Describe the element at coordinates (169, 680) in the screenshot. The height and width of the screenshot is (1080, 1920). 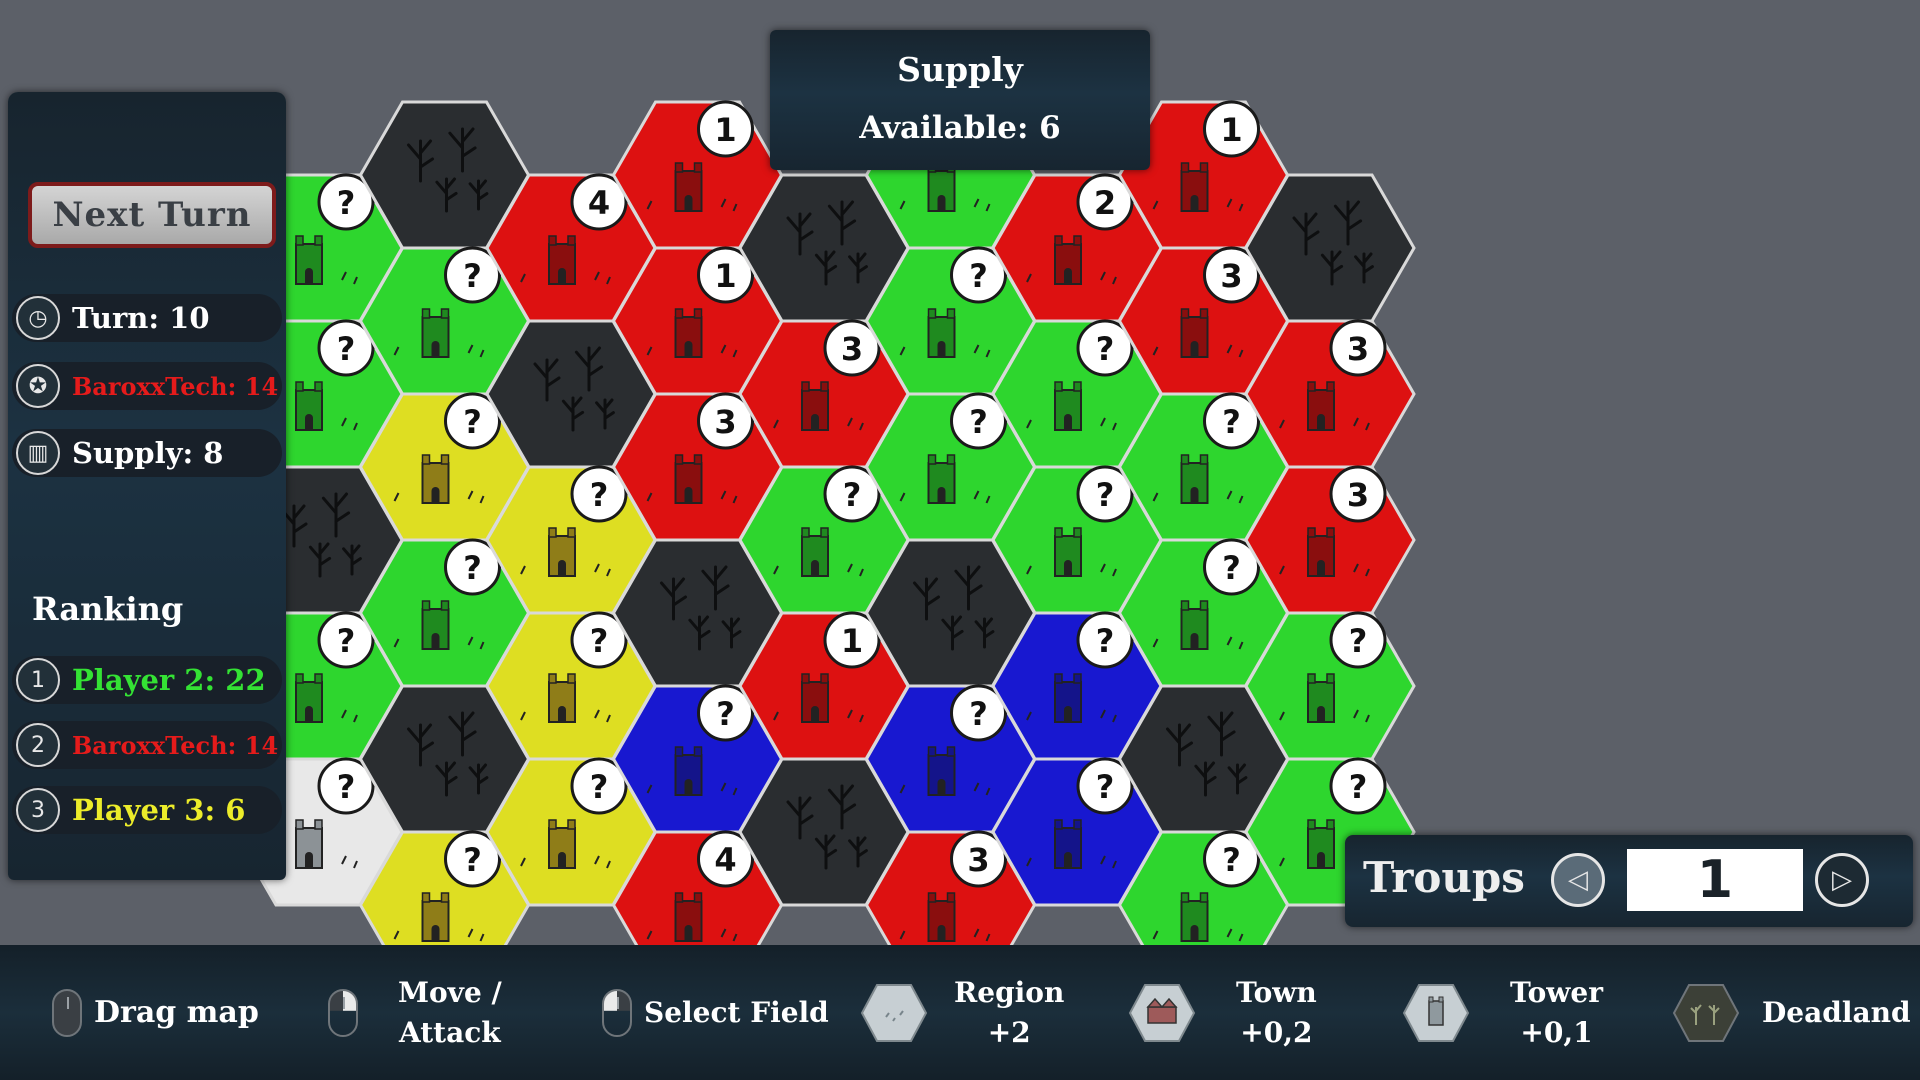
I see `ranking-item-1-text: Player 2: 22` at that location.